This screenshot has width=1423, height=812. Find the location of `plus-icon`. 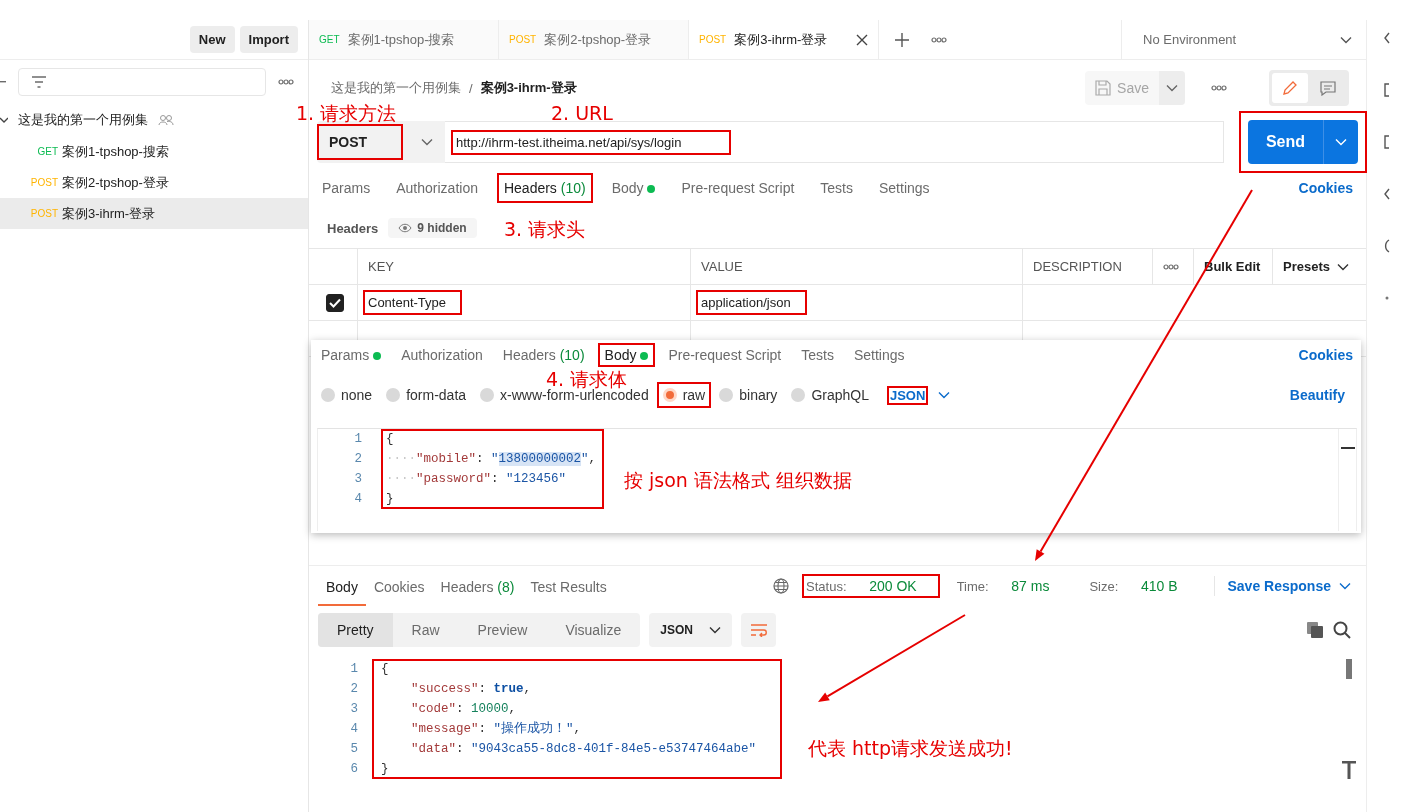

plus-icon is located at coordinates (902, 39).